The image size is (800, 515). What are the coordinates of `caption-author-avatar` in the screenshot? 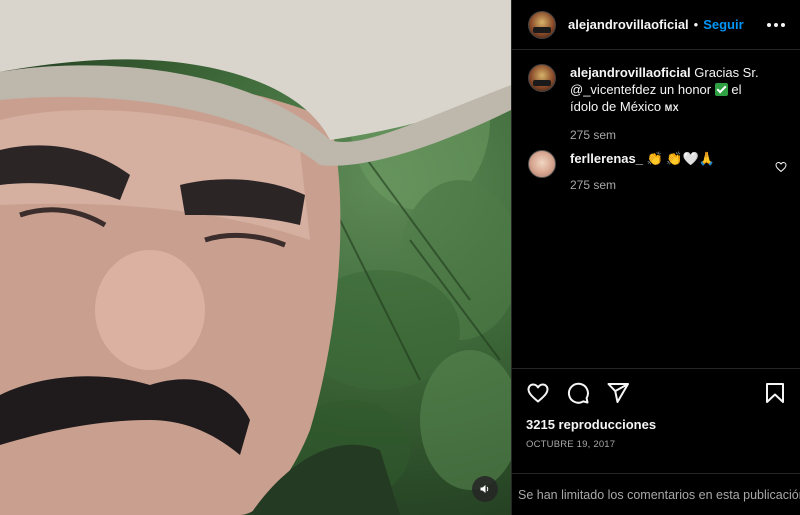 It's located at (542, 78).